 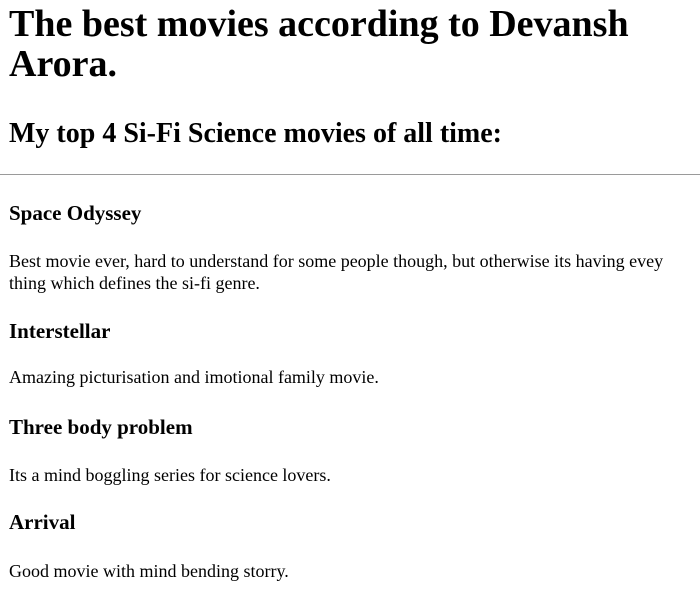 What do you see at coordinates (350, 174) in the screenshot?
I see `divider` at bounding box center [350, 174].